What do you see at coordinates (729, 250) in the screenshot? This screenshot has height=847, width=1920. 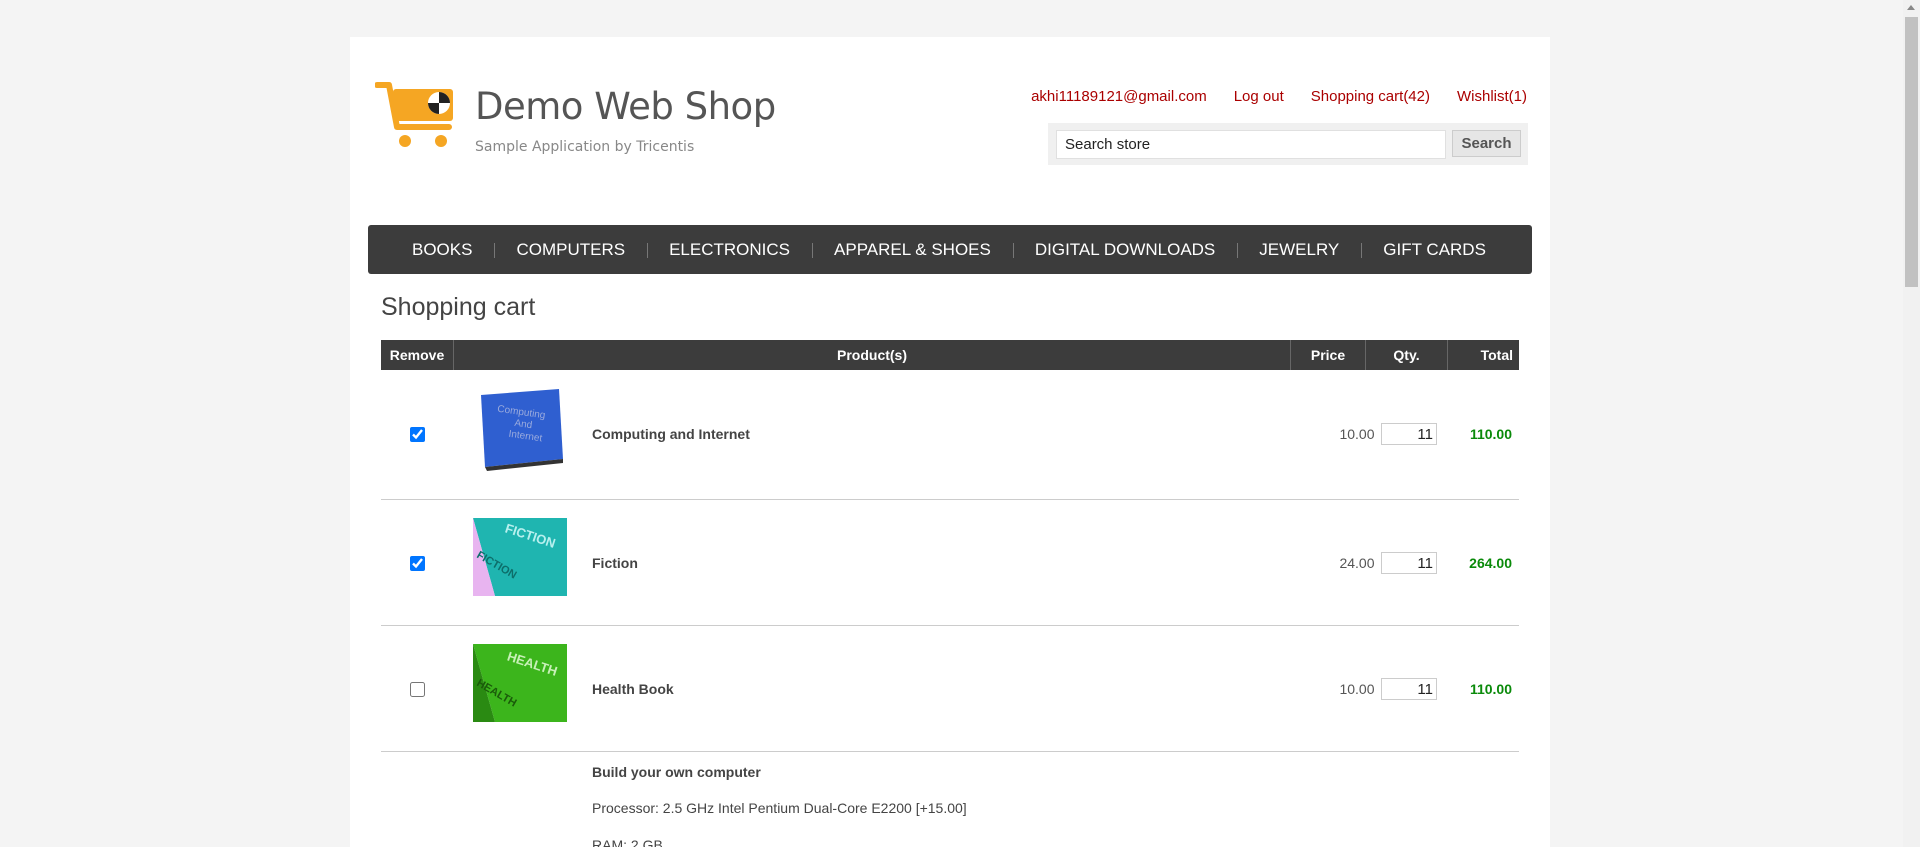 I see `nav-electronics: ELECTRONICS` at bounding box center [729, 250].